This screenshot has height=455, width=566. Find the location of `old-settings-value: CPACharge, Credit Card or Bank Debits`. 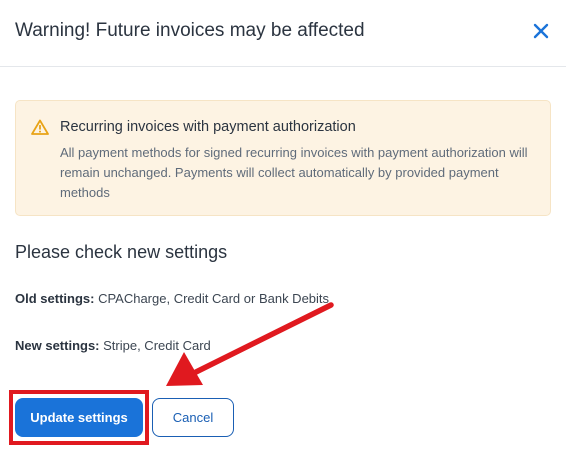

old-settings-value: CPACharge, Credit Card or Bank Debits is located at coordinates (212, 298).